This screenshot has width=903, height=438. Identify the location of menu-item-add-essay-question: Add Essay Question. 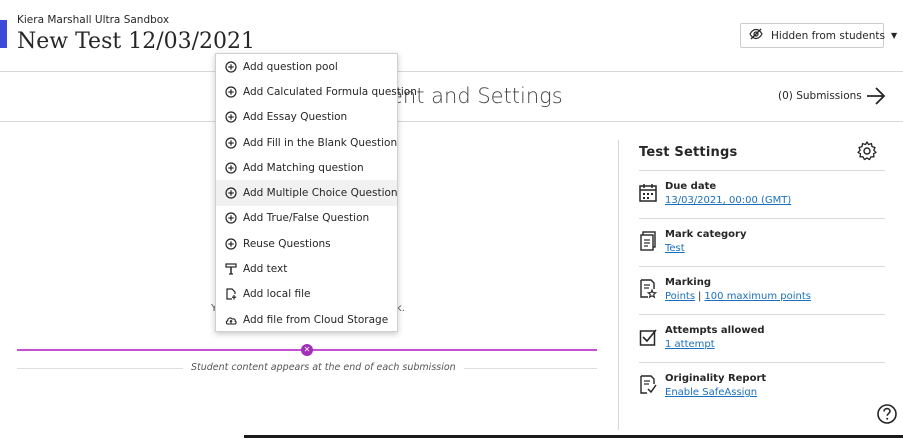
(306, 117).